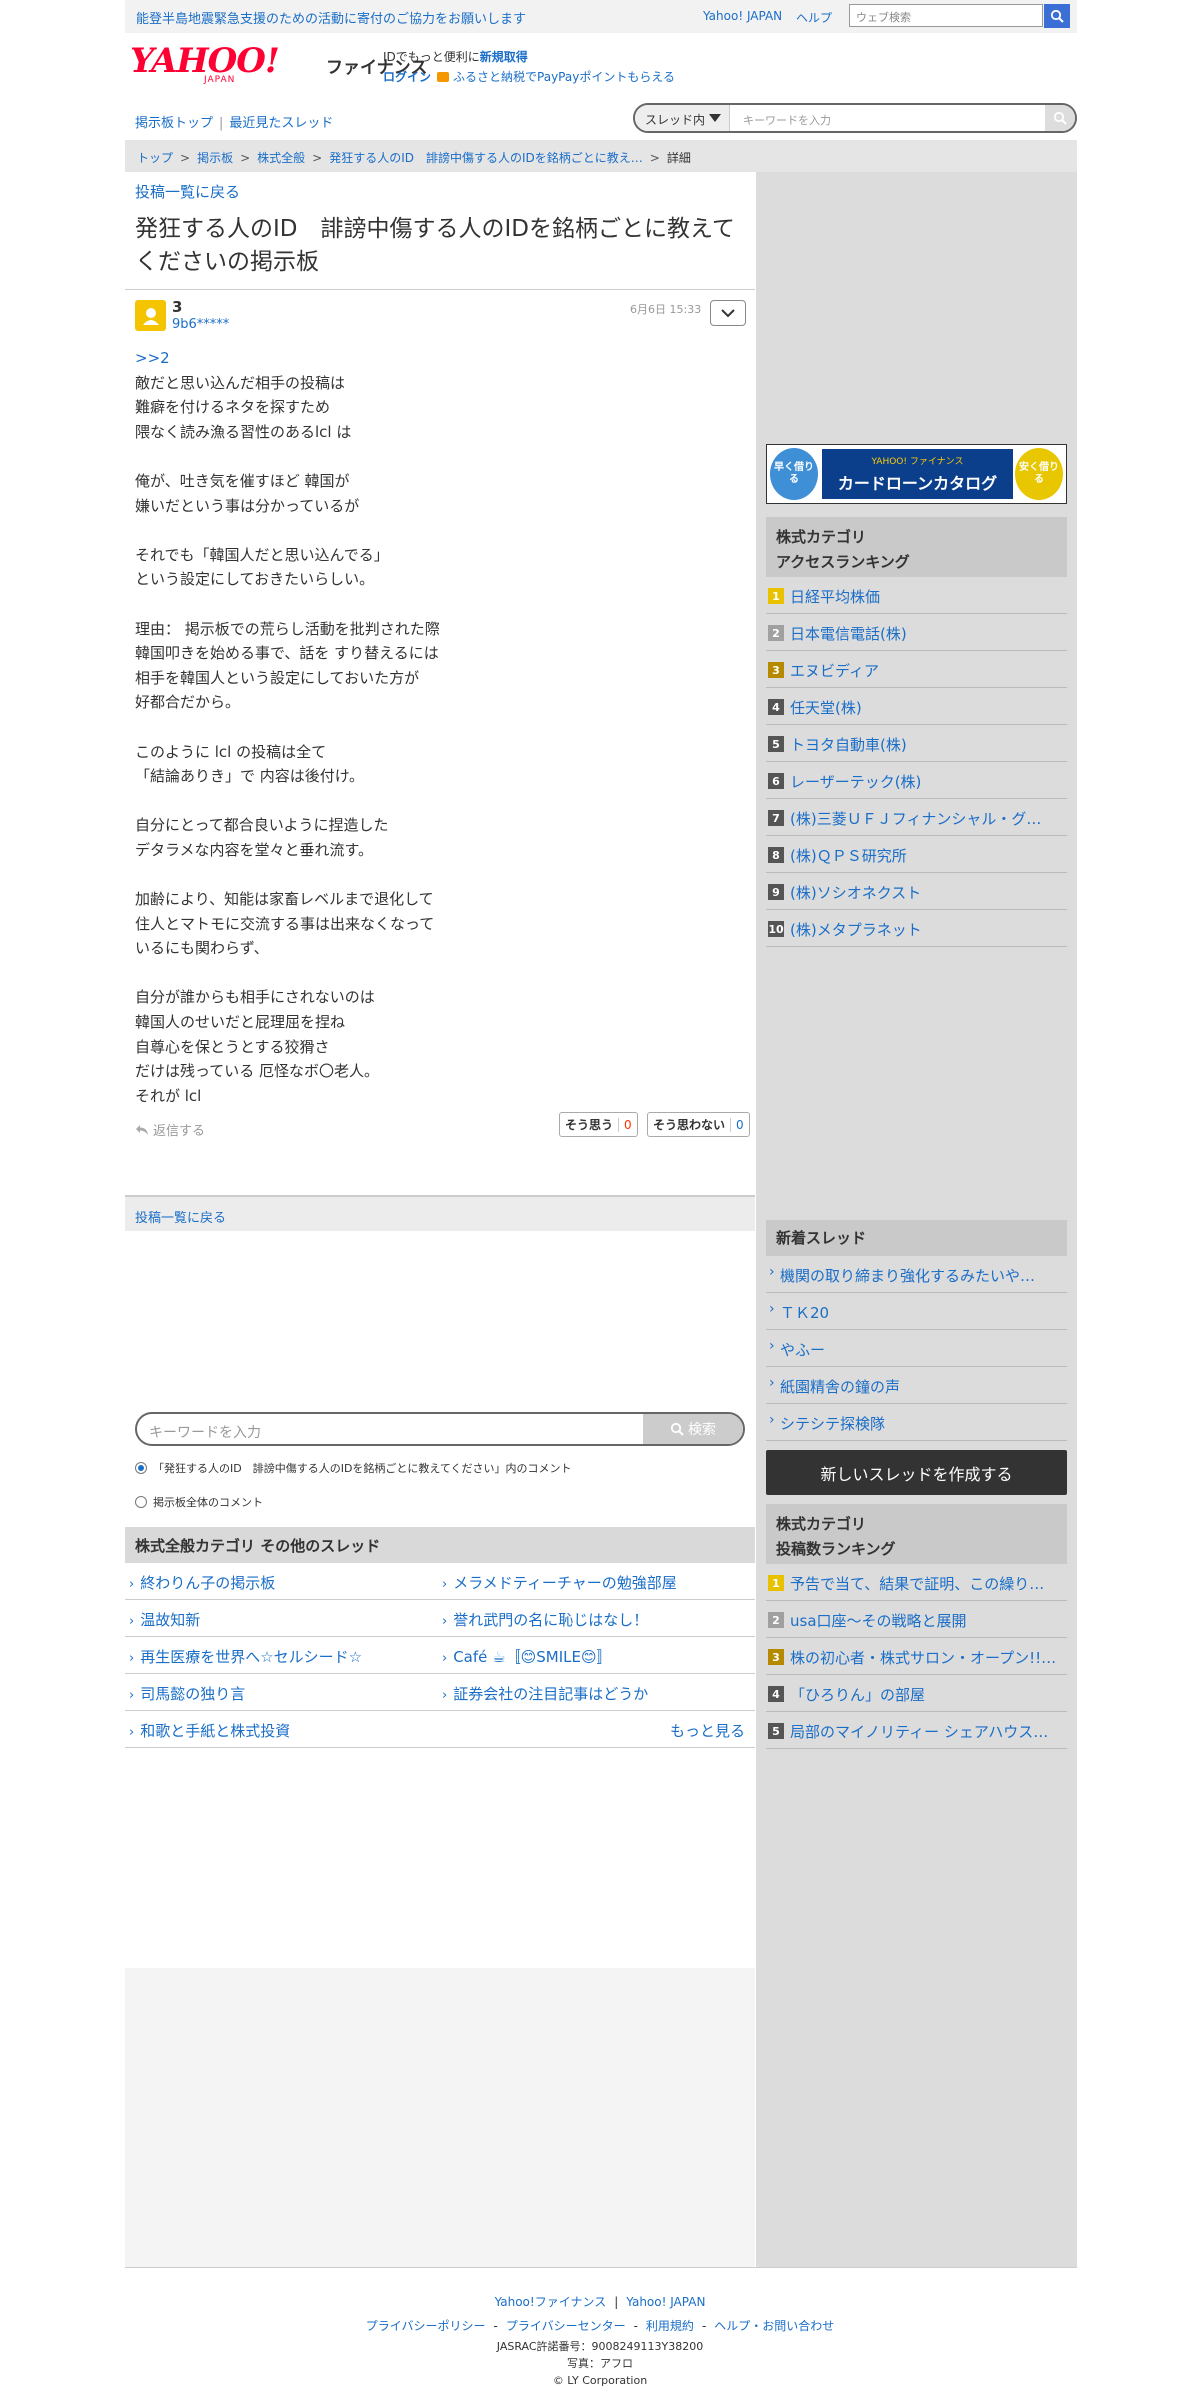  Describe the element at coordinates (180, 1218) in the screenshot. I see `back-to-list-link-bottom: 投稿一覧に戻る` at that location.